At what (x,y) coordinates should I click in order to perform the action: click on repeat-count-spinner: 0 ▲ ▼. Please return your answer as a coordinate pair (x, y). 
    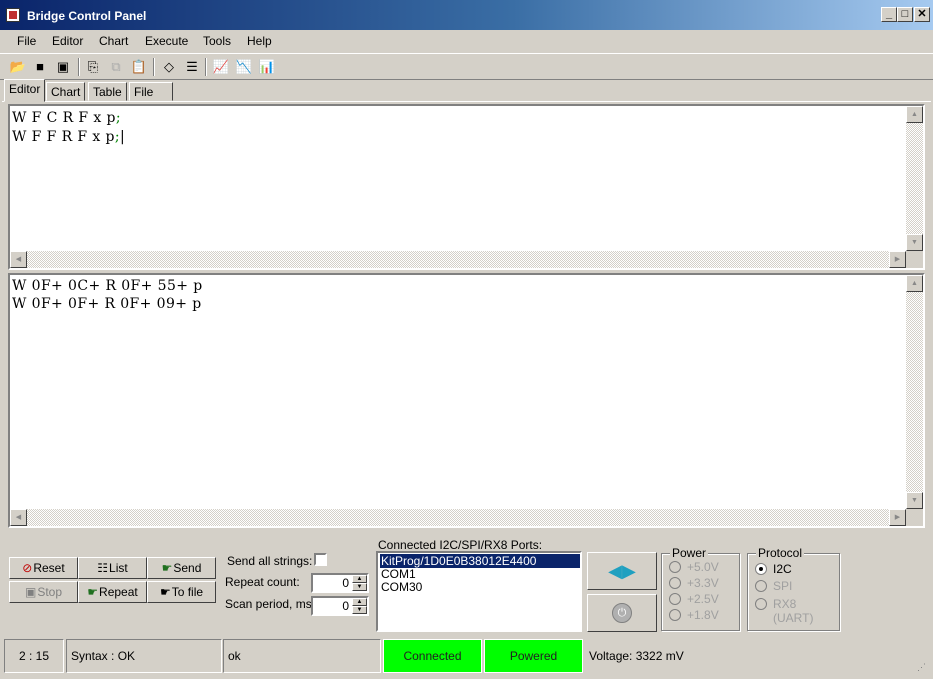
    Looking at the image, I should click on (340, 583).